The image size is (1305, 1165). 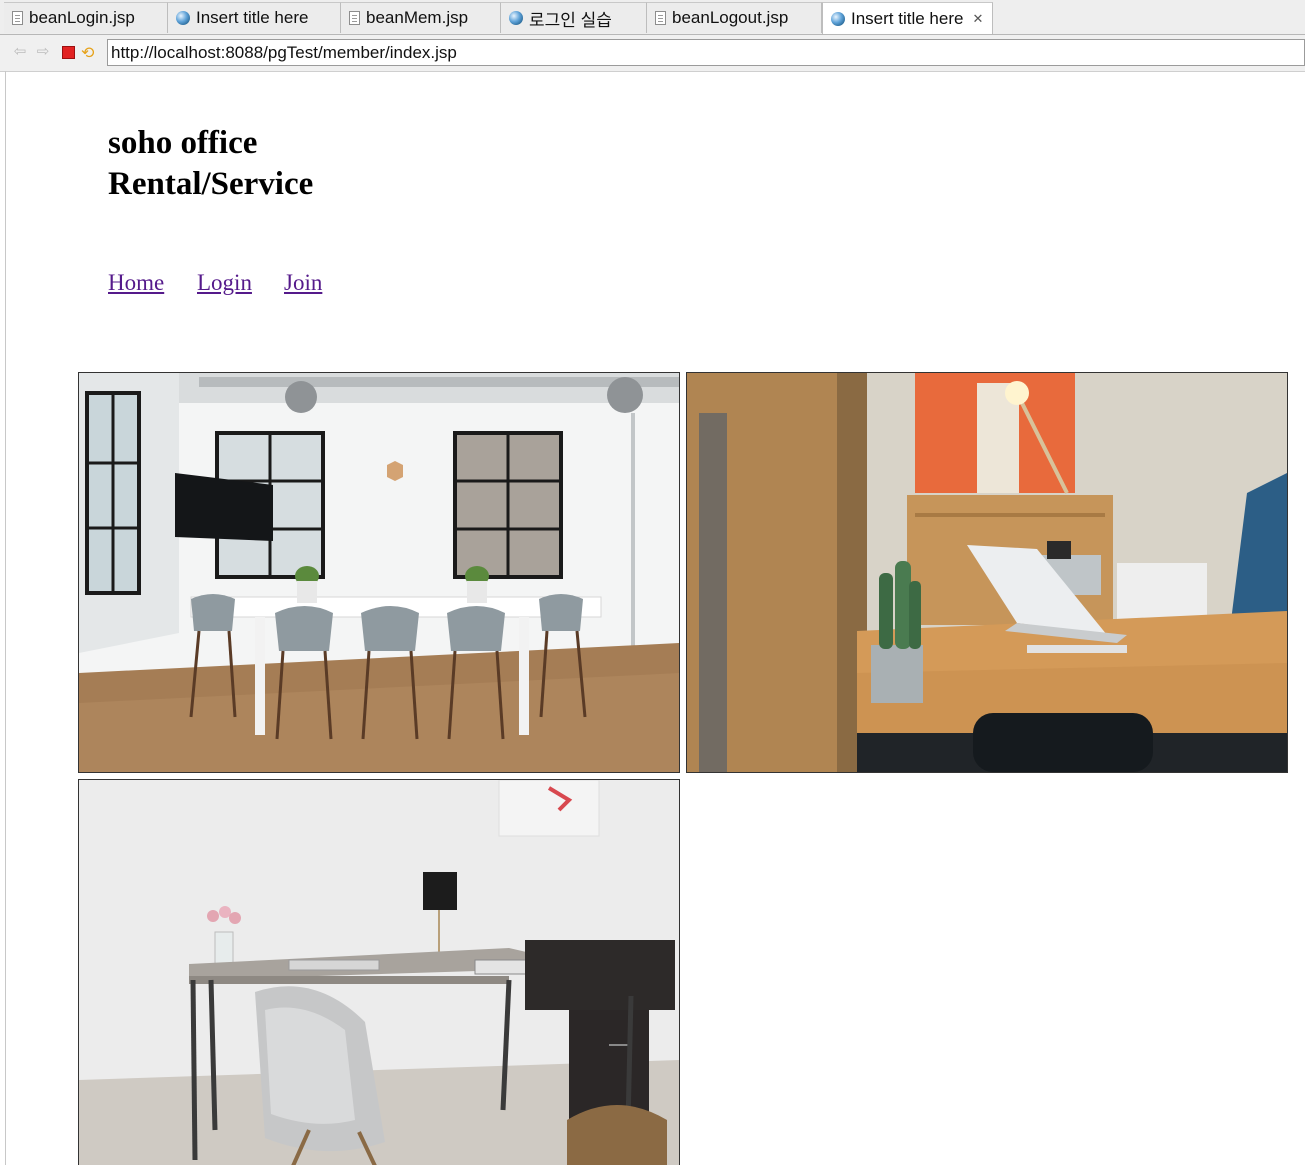 I want to click on tab-beanlogout: beanLogout.jsp, so click(x=734, y=17).